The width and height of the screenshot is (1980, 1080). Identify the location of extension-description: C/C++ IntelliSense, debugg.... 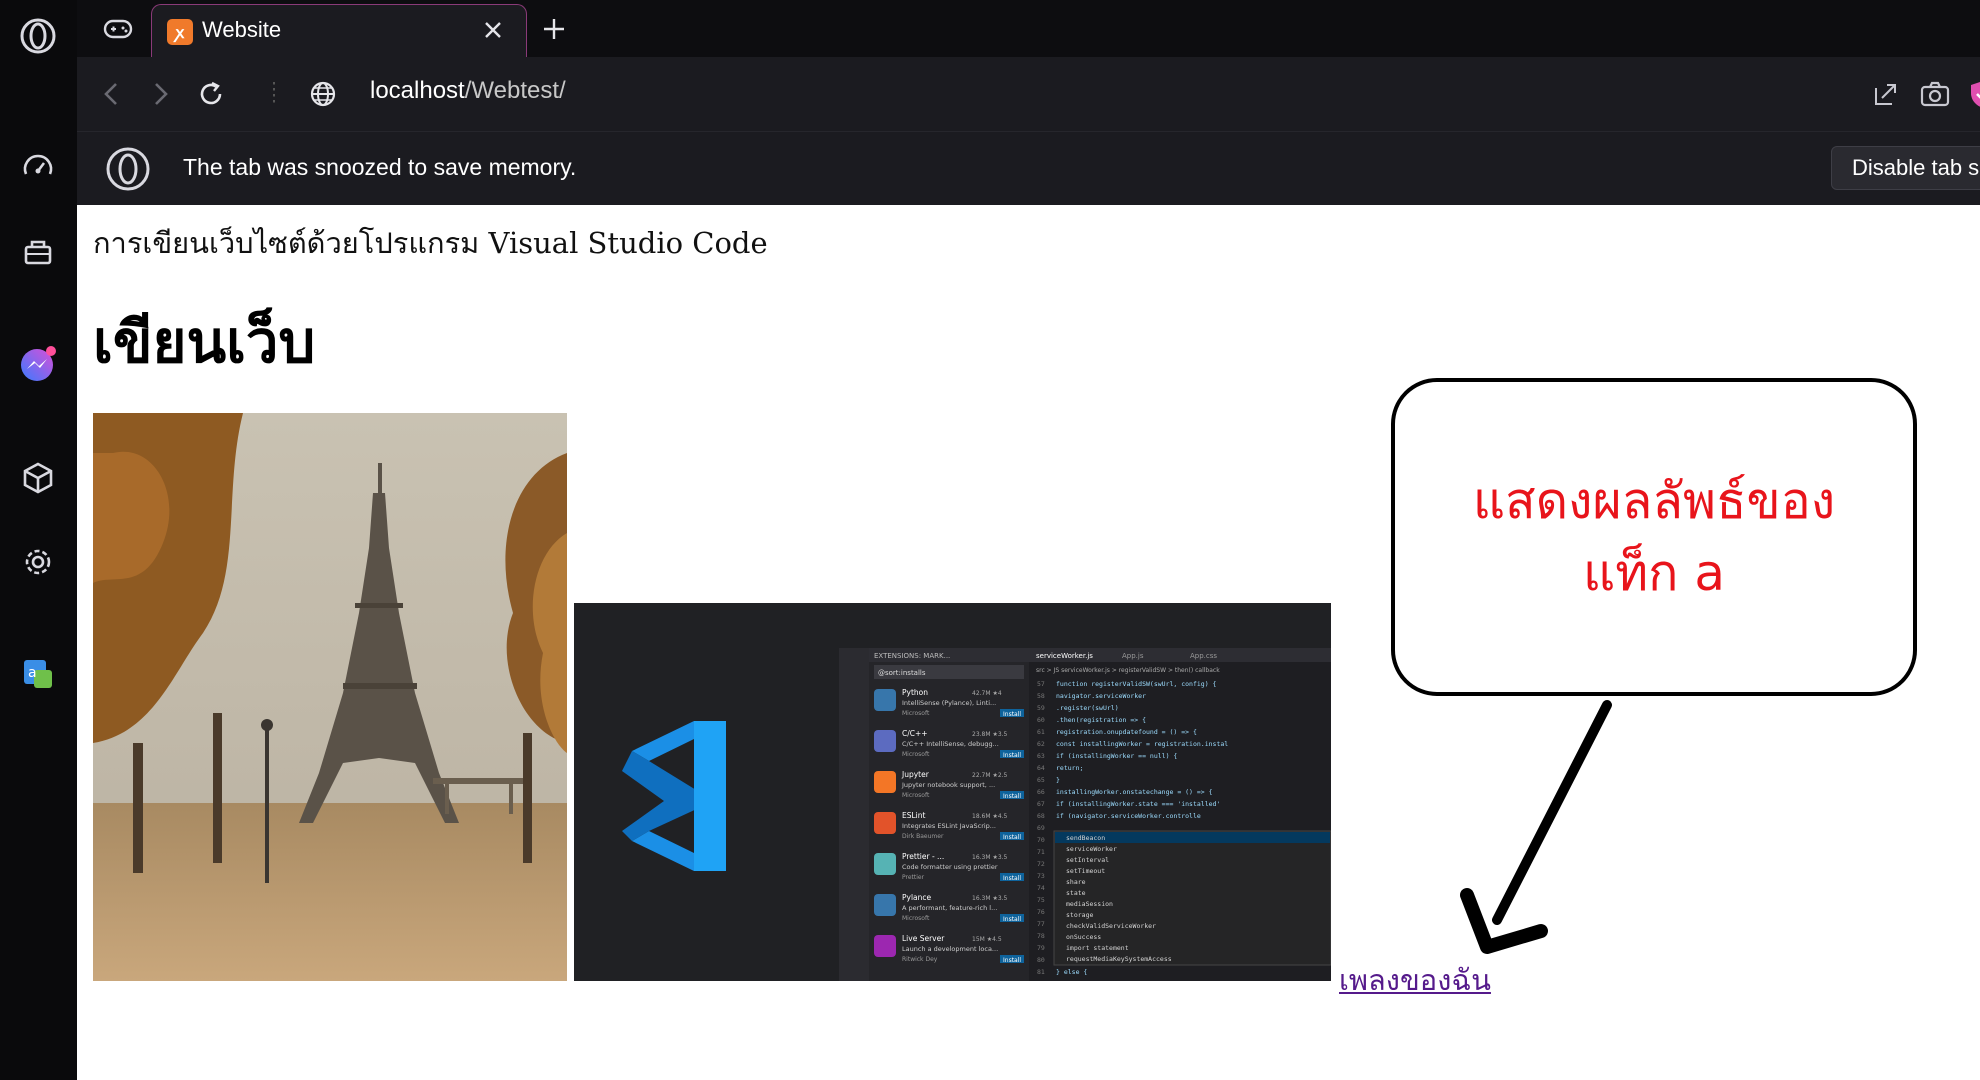
(950, 744).